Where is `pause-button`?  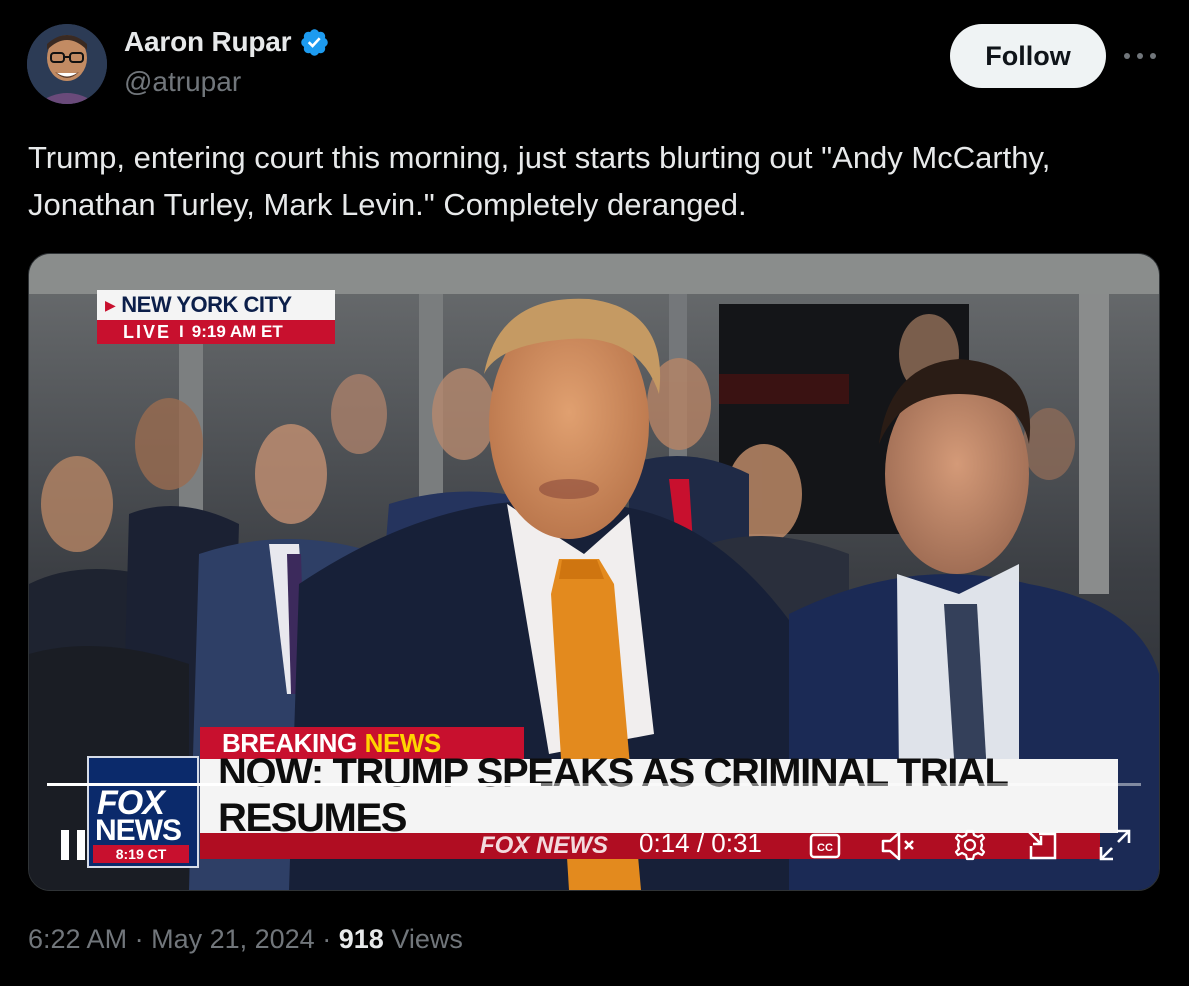 pause-button is located at coordinates (73, 845).